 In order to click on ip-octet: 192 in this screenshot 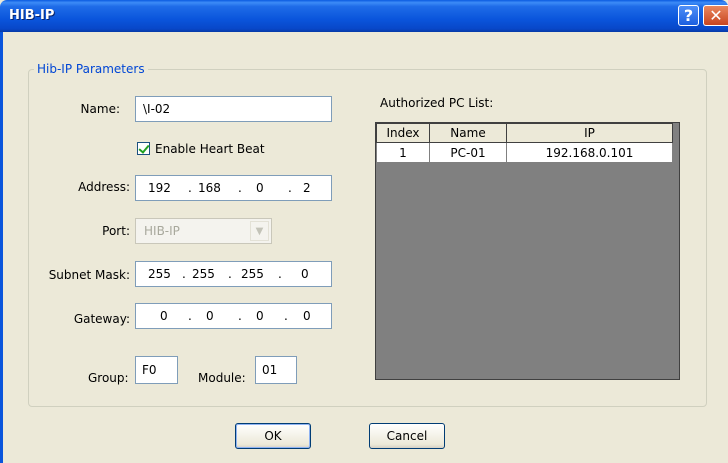, I will do `click(159, 188)`.